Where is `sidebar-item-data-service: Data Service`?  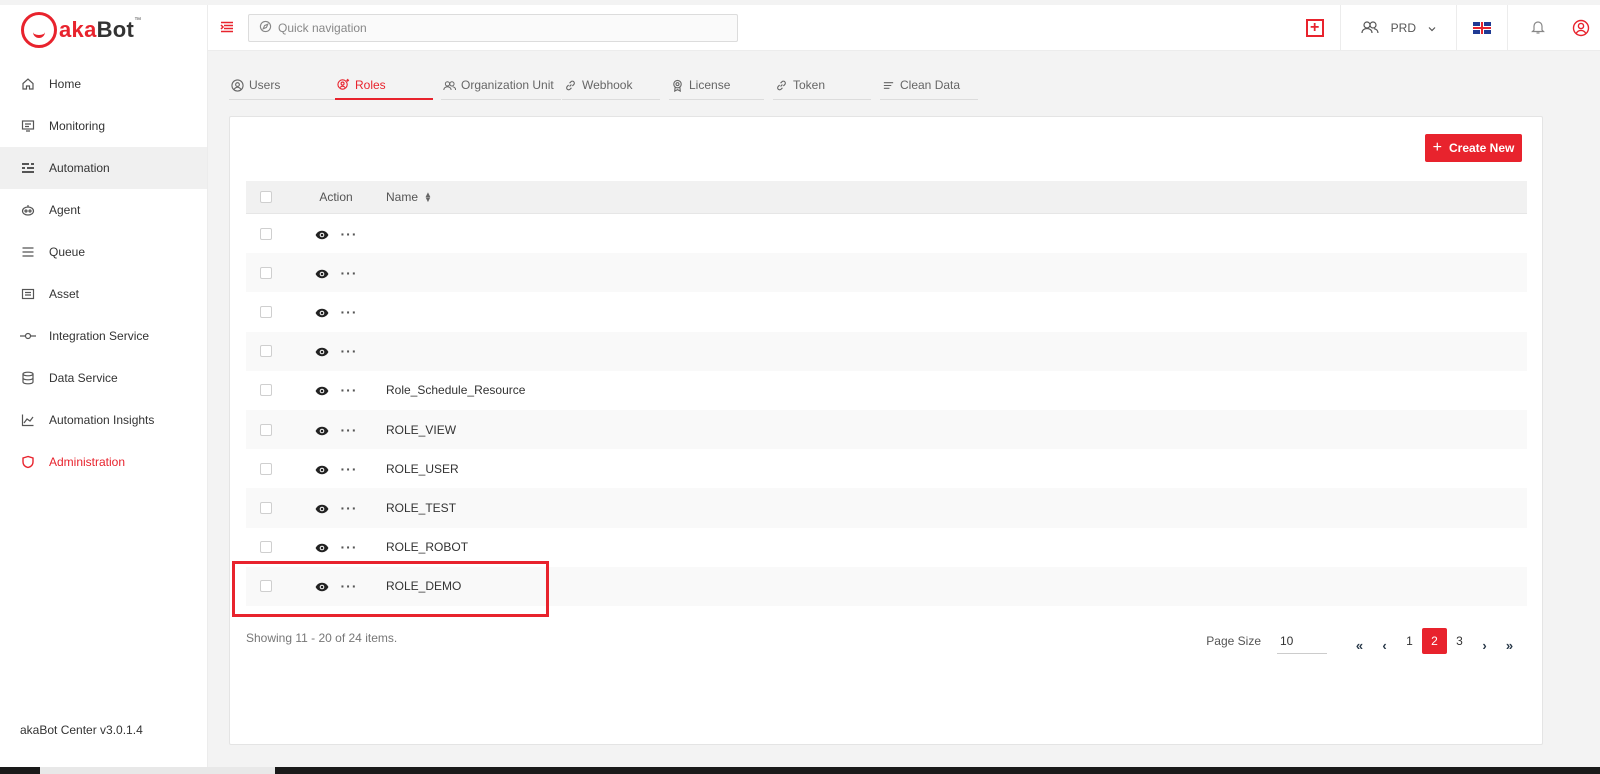 sidebar-item-data-service: Data Service is located at coordinates (103, 378).